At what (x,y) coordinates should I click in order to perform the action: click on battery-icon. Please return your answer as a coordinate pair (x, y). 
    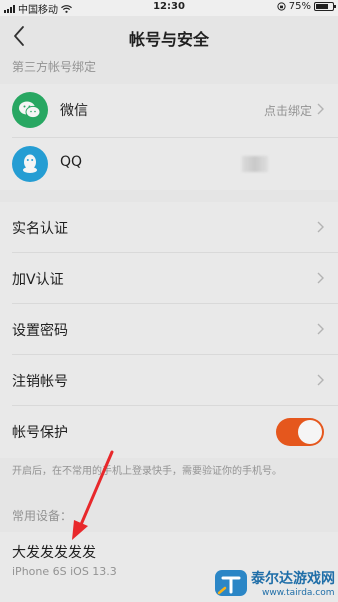
    Looking at the image, I should click on (325, 6).